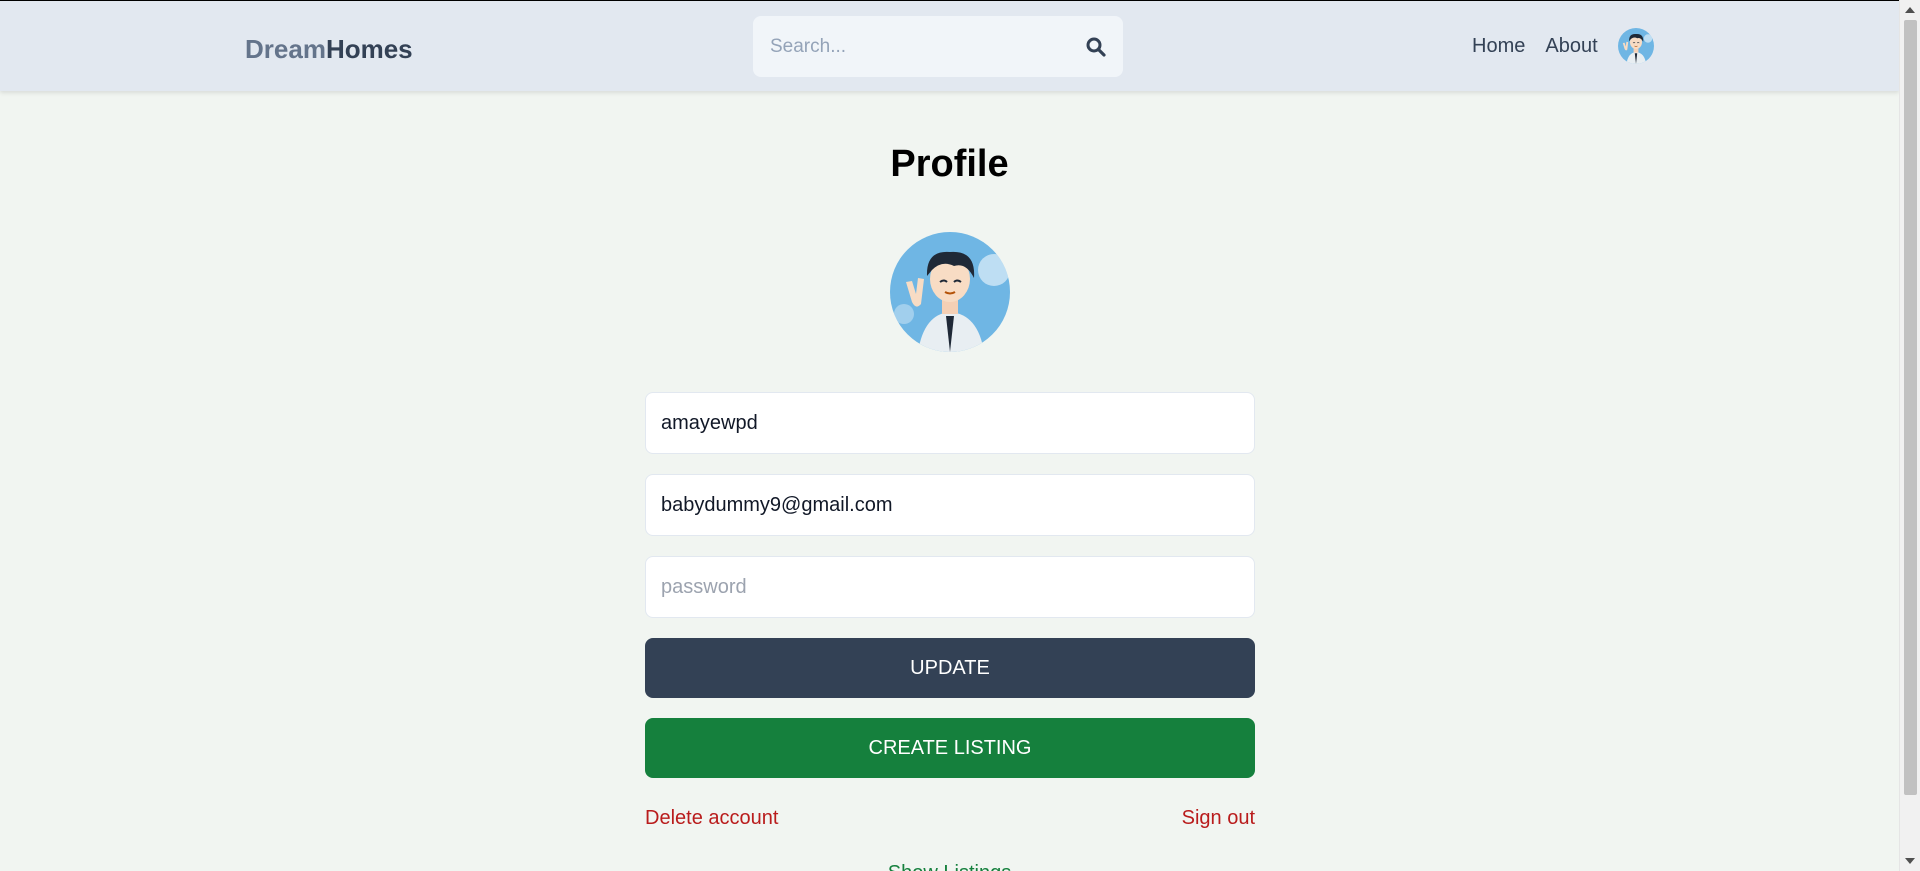  I want to click on logo: DreamHomes, so click(329, 49).